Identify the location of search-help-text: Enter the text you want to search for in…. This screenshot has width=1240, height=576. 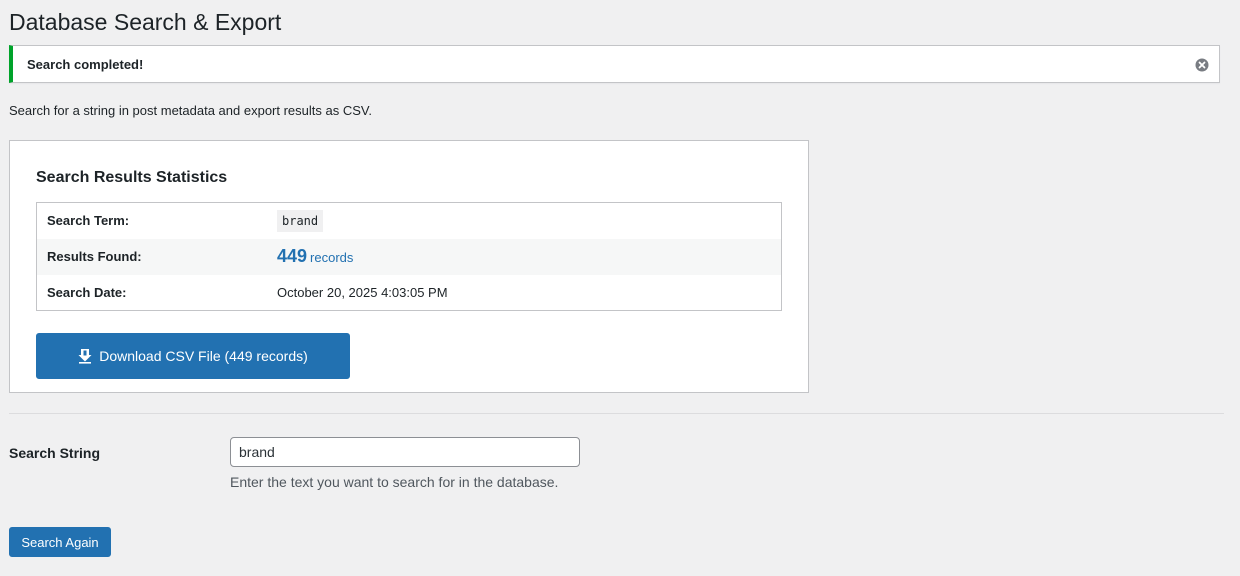
(394, 482).